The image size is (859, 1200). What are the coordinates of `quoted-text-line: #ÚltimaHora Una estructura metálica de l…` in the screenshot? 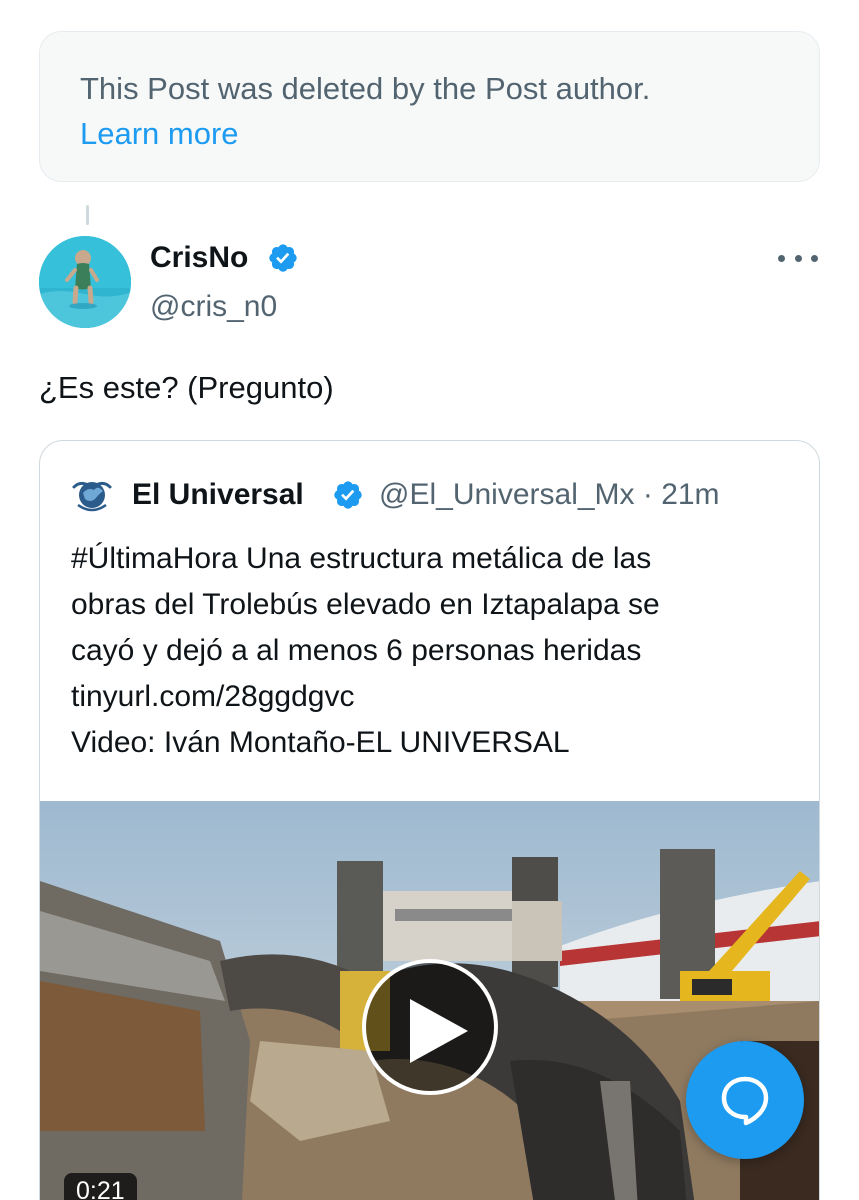 It's located at (361, 558).